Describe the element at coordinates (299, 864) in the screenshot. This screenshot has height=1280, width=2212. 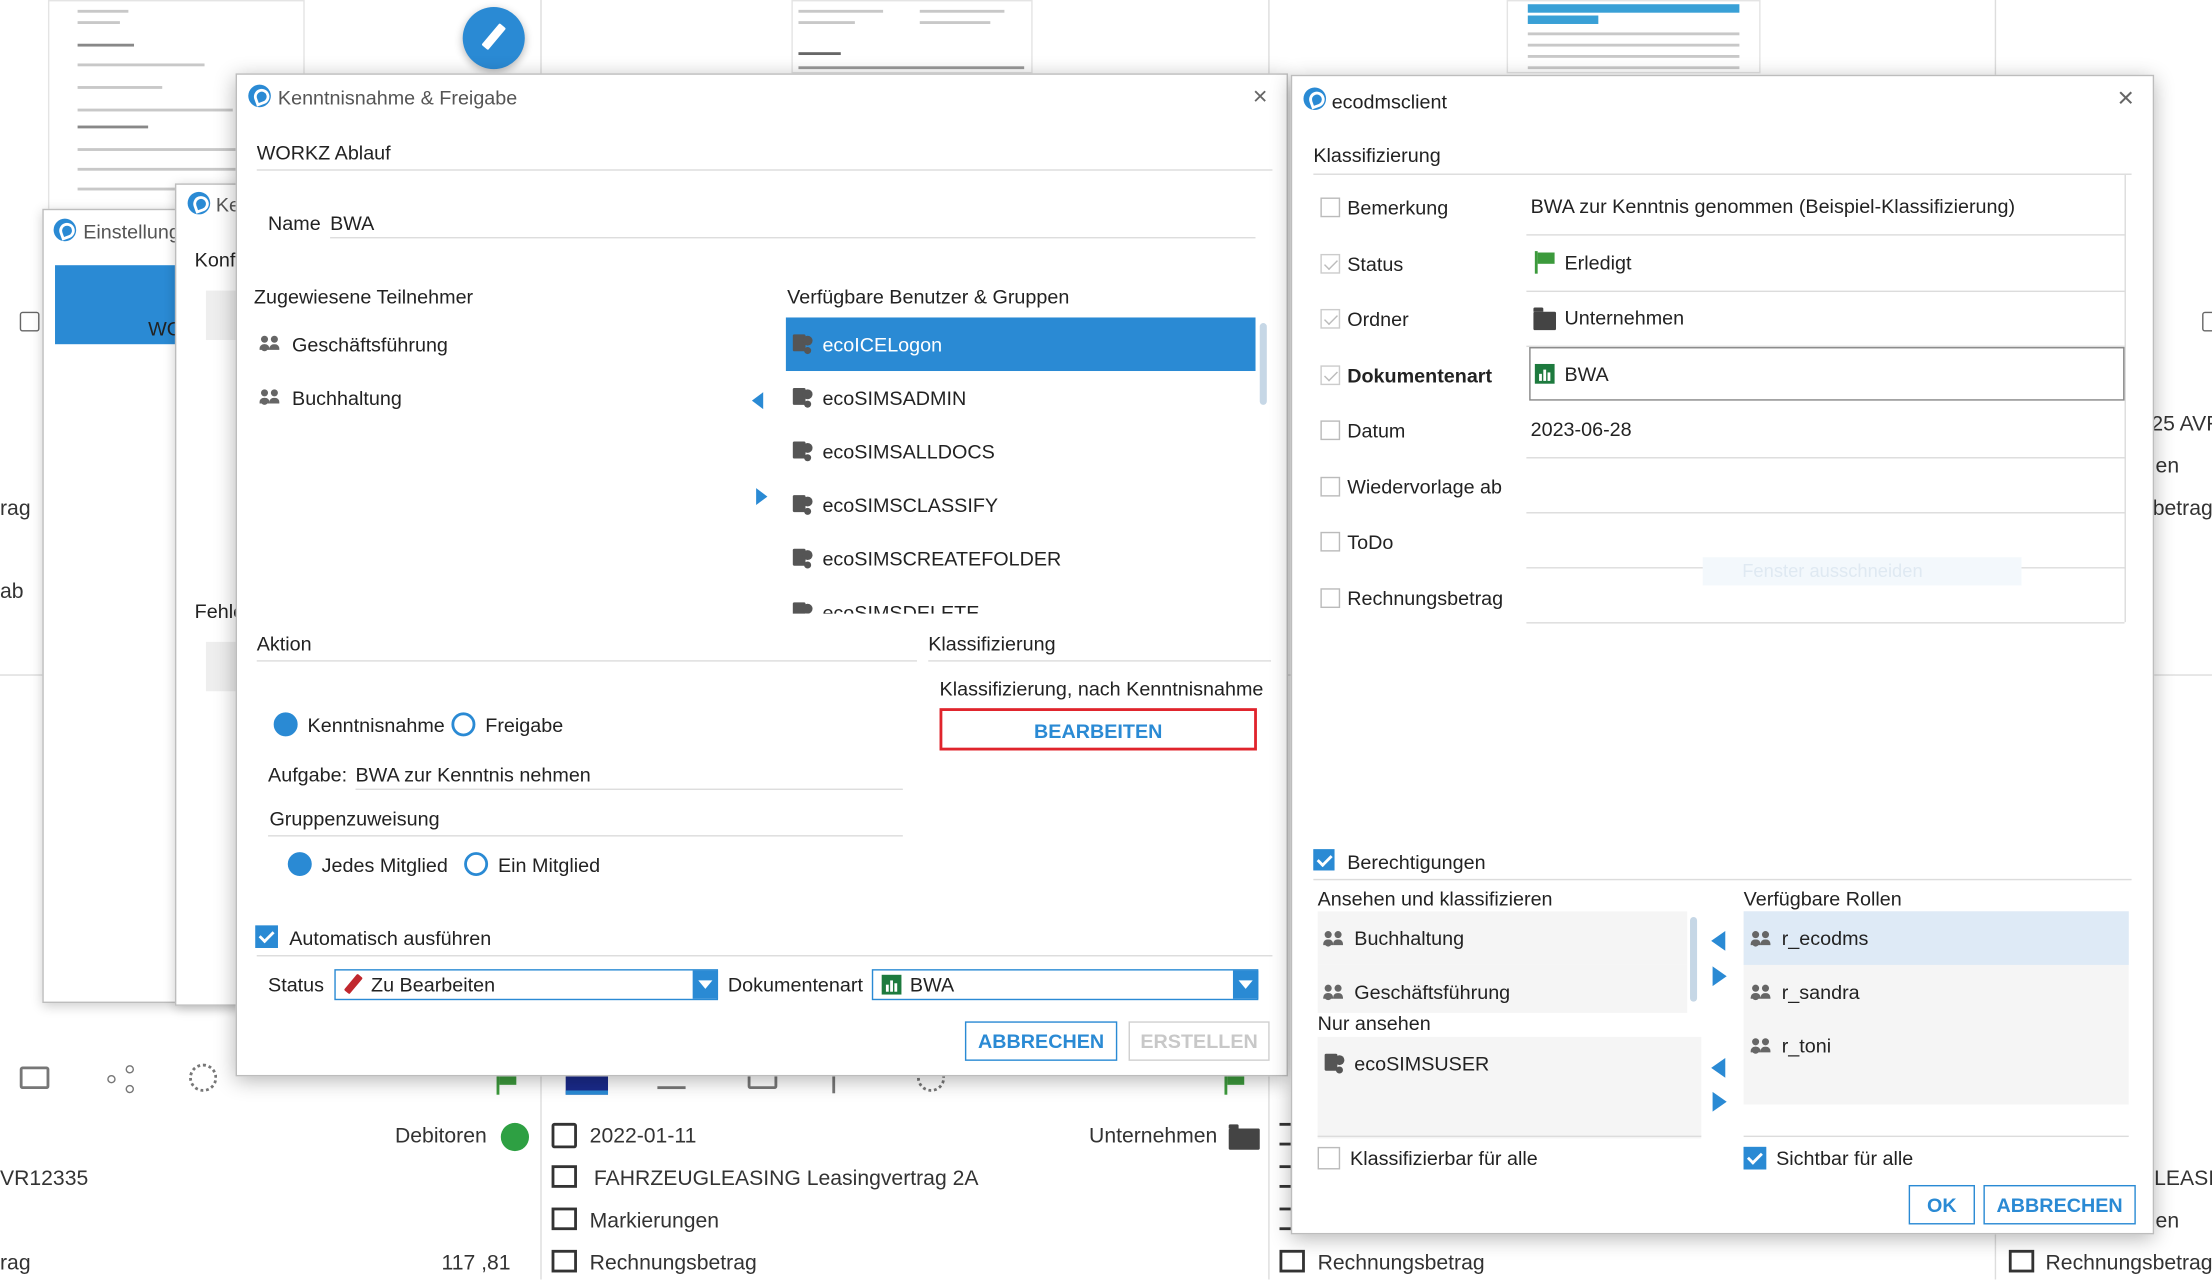
I see `jedes-mitglied-radio` at that location.